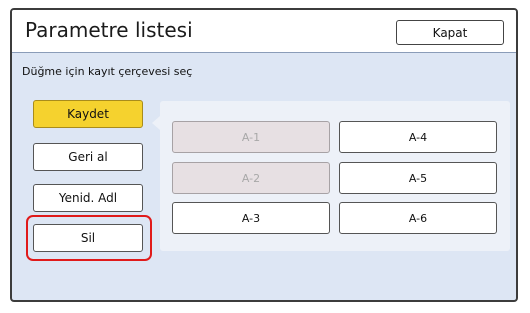 The image size is (530, 313). What do you see at coordinates (88, 114) in the screenshot?
I see `save-button: Kaydet` at bounding box center [88, 114].